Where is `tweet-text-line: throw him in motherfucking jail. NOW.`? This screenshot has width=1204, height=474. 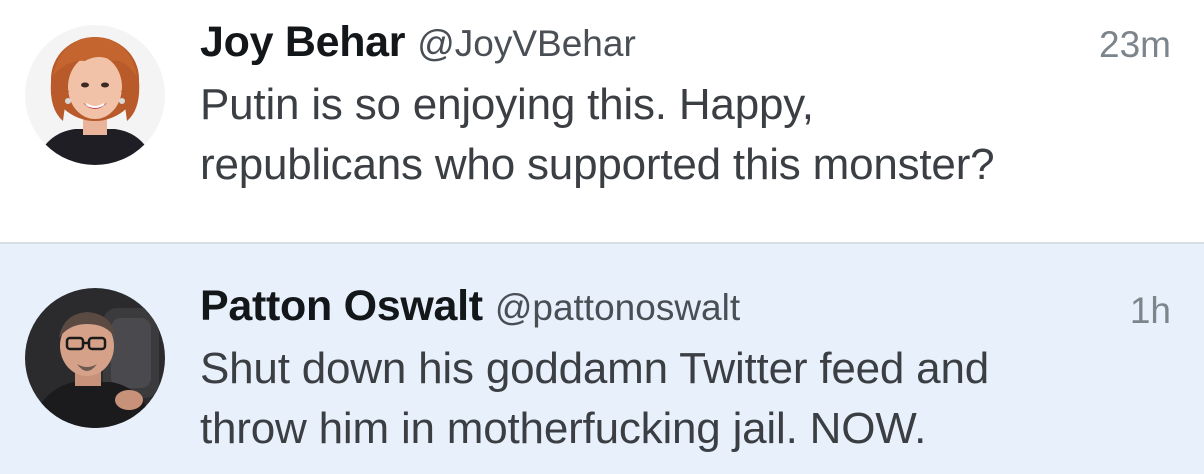
tweet-text-line: throw him in motherfucking jail. NOW. is located at coordinates (563, 428).